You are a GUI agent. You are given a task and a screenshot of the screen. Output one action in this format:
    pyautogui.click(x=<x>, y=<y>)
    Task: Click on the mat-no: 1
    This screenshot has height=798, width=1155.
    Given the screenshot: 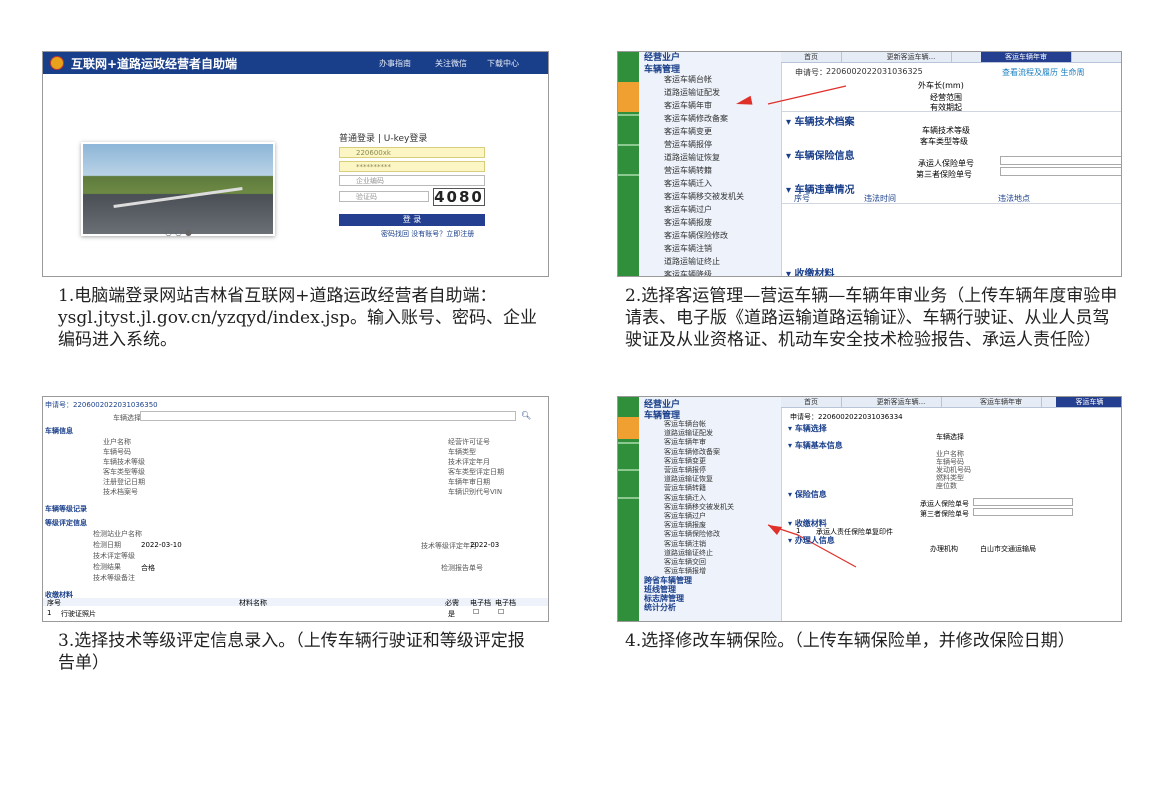 What is the action you would take?
    pyautogui.click(x=798, y=531)
    